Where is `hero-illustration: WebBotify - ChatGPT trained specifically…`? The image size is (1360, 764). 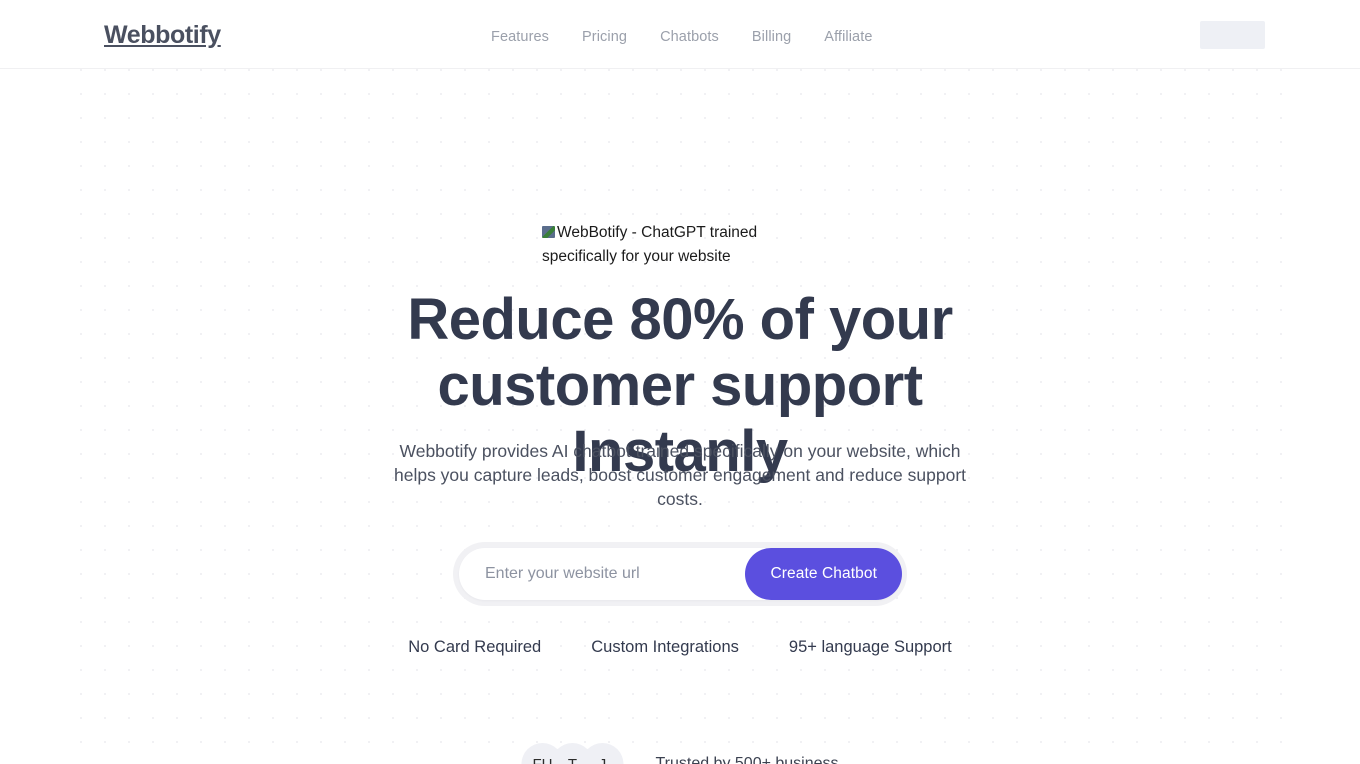 hero-illustration: WebBotify - ChatGPT trained specifically… is located at coordinates (680, 251).